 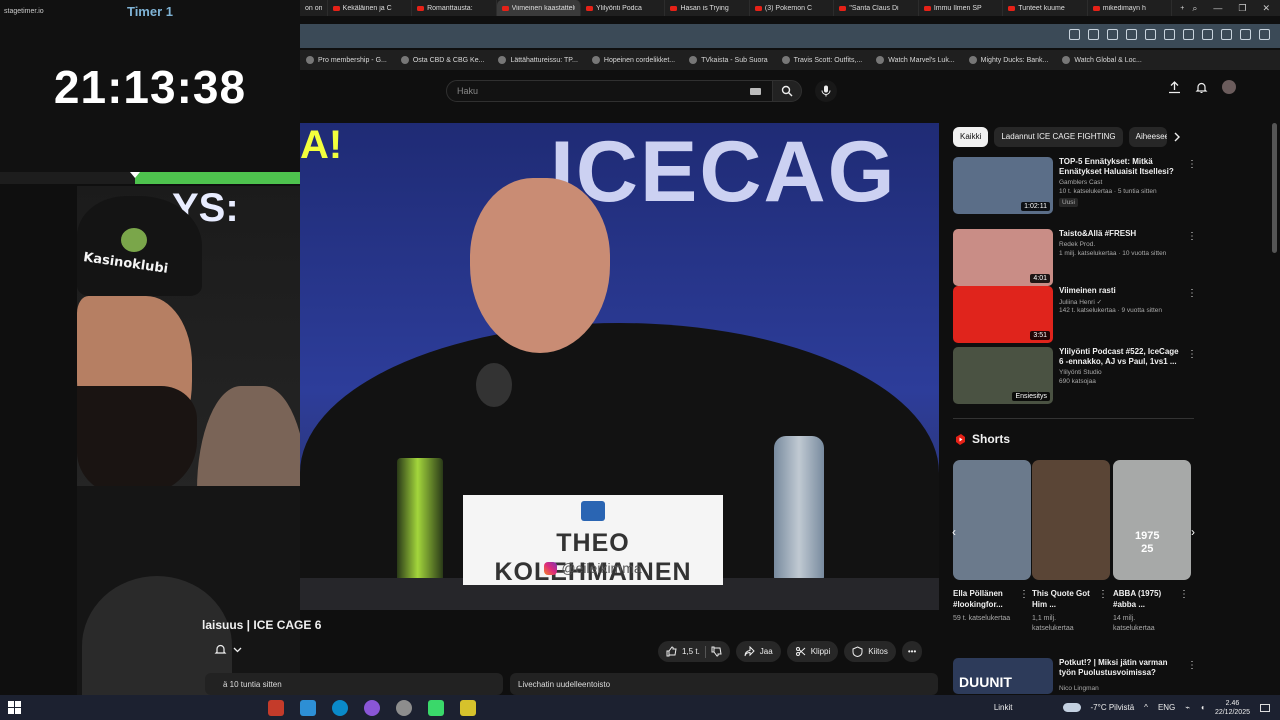 I want to click on search-icon, so click(x=1074, y=34).